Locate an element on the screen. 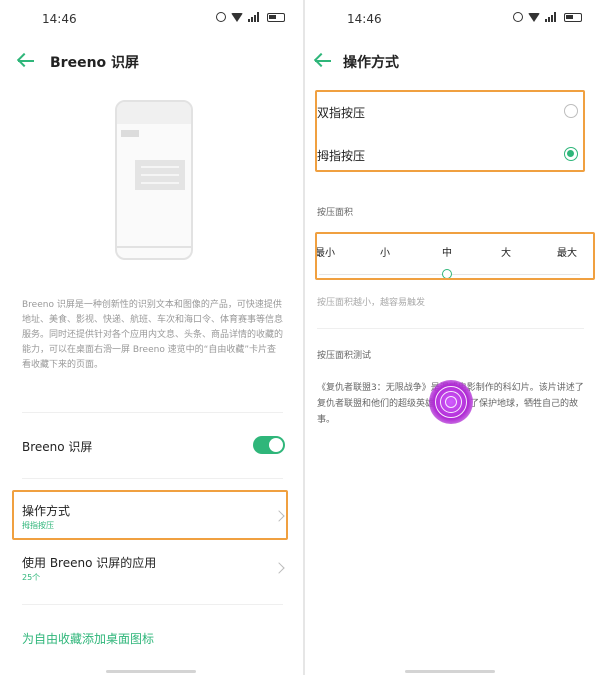  apps-row: 使用 Breeno 识屏的应用 25个 is located at coordinates (151, 566).